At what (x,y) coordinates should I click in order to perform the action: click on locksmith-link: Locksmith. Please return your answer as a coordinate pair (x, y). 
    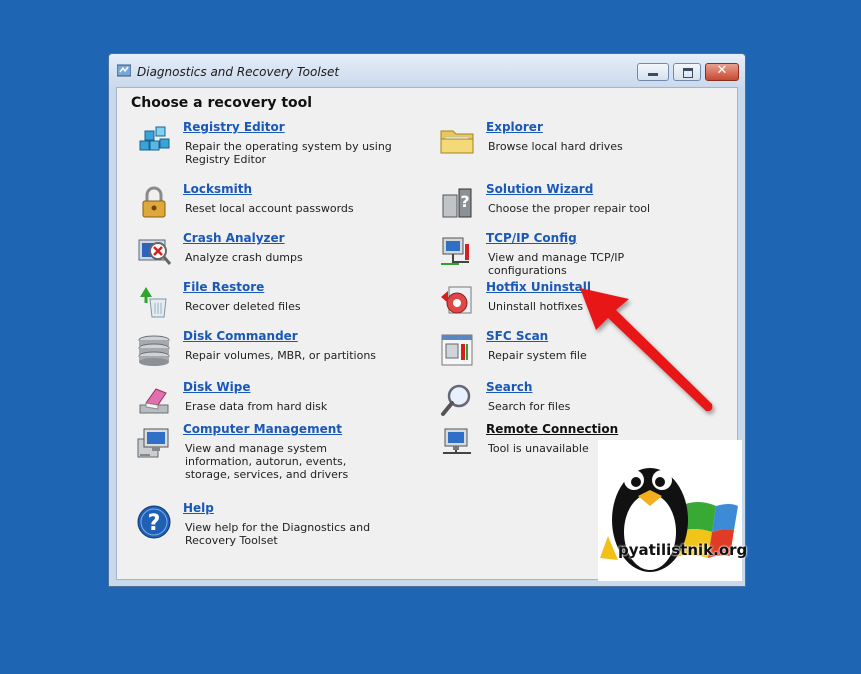
    Looking at the image, I should click on (217, 189).